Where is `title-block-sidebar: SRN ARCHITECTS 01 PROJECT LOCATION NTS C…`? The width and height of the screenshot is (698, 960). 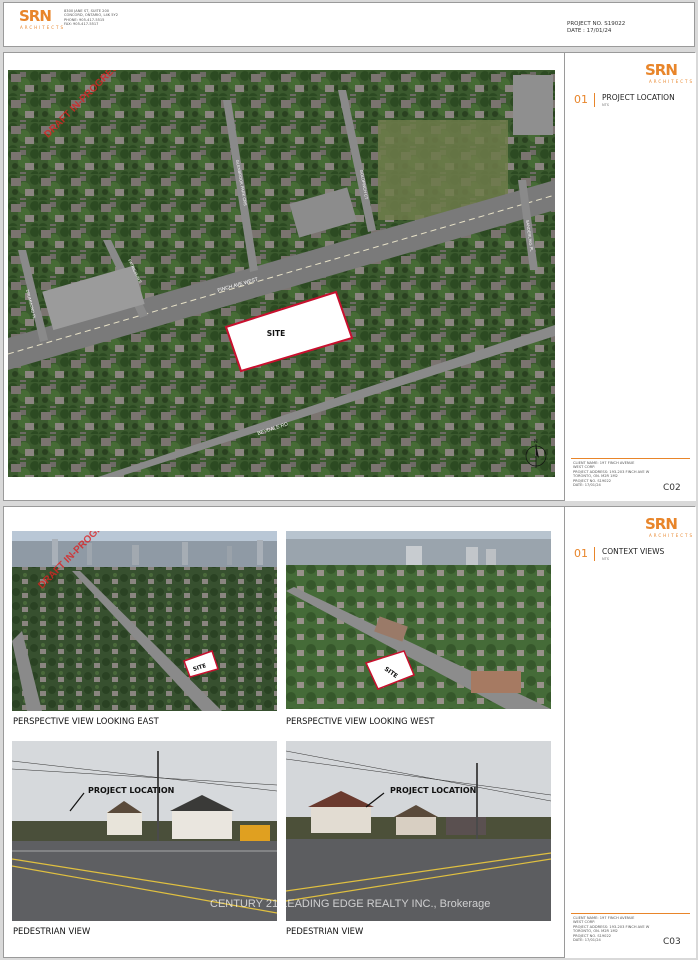 title-block-sidebar: SRN ARCHITECTS 01 PROJECT LOCATION NTS C… is located at coordinates (630, 277).